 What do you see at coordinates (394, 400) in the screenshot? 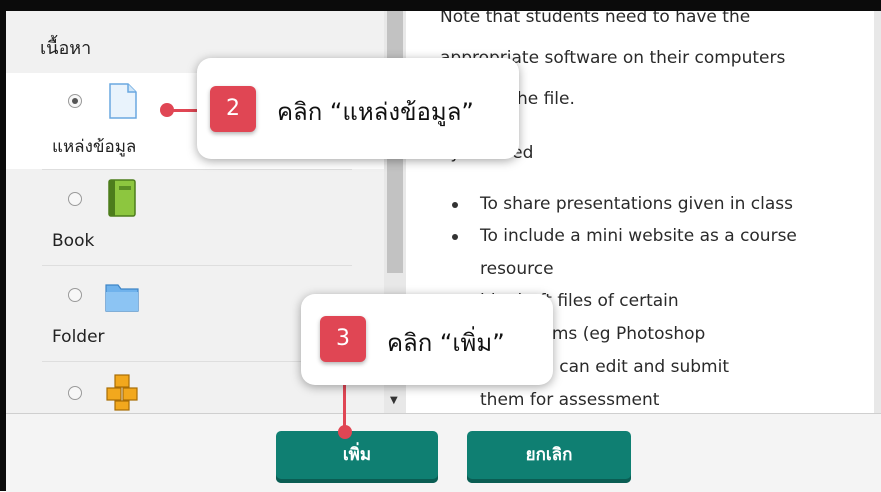
I see `scroll-down-arrow-icon: ▼` at bounding box center [394, 400].